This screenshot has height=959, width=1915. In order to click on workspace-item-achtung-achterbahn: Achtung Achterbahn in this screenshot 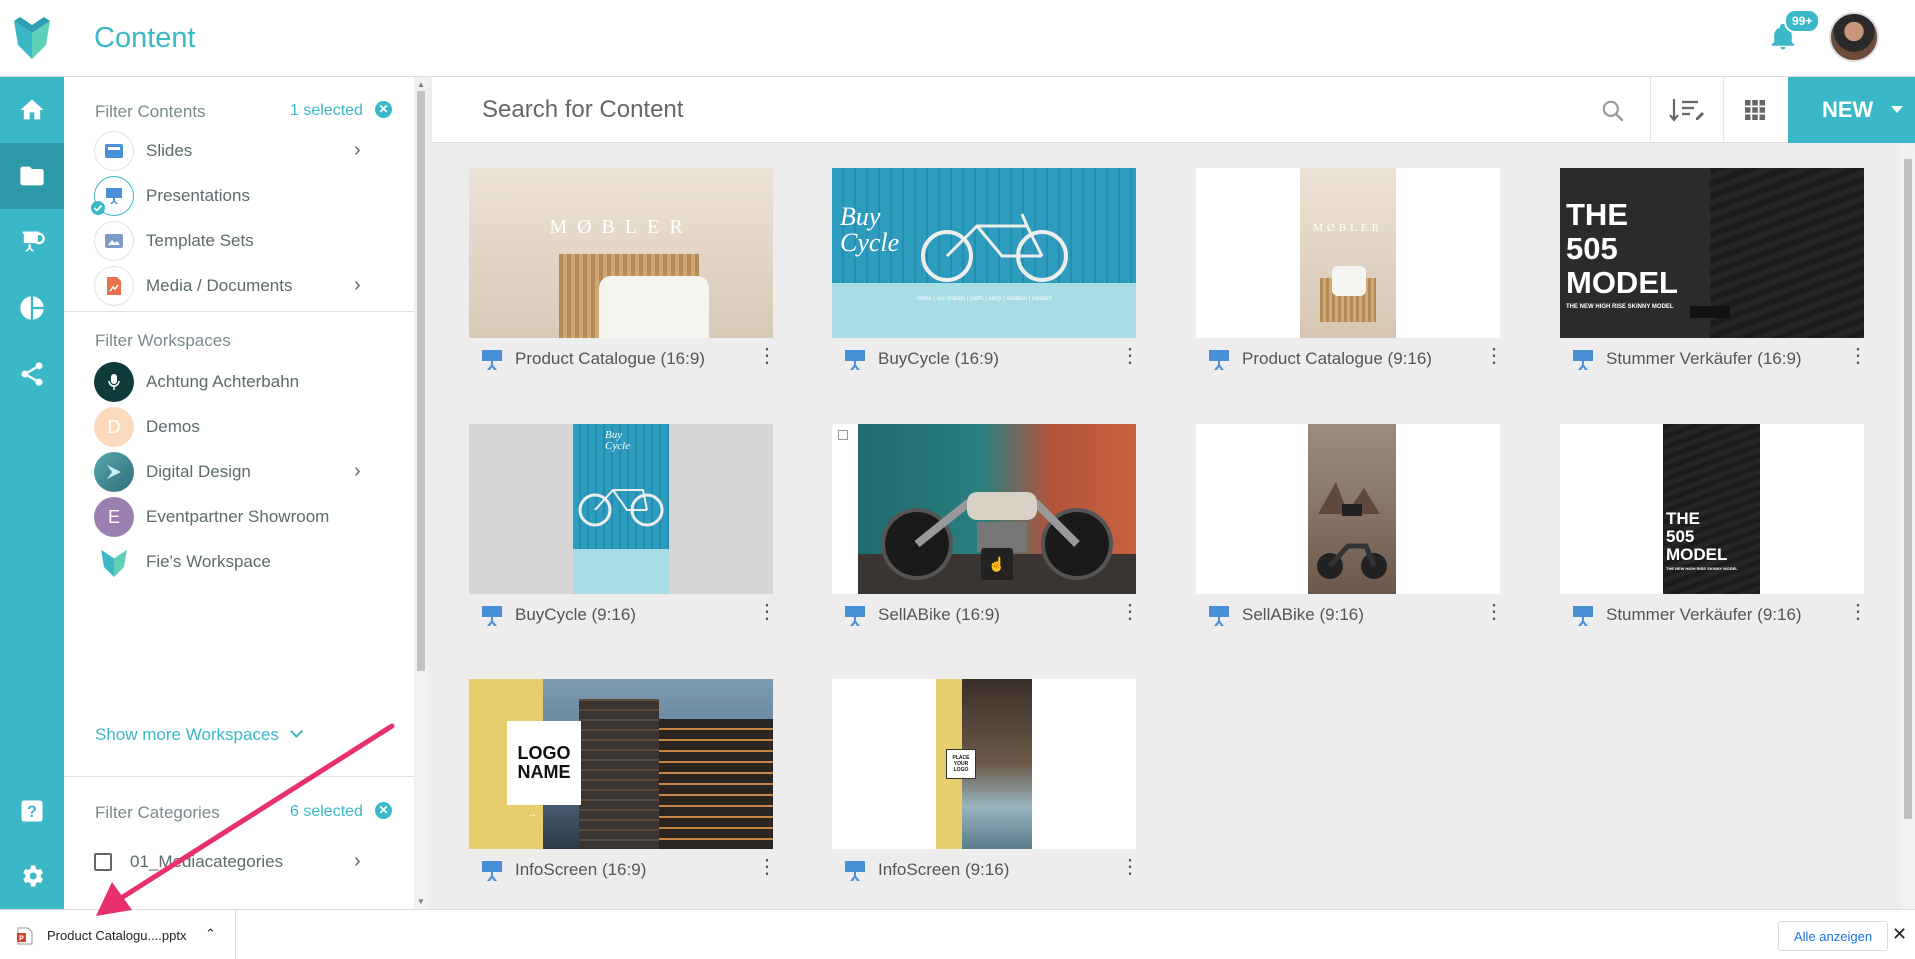, I will do `click(244, 382)`.